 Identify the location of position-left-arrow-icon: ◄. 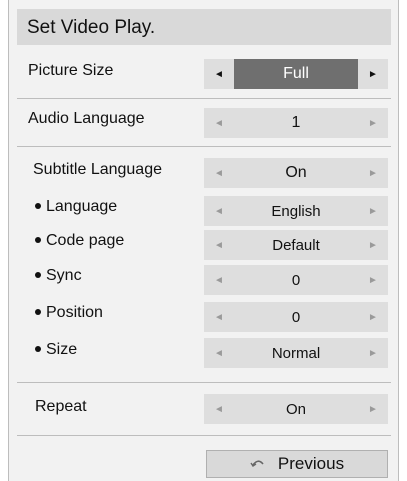
(219, 317).